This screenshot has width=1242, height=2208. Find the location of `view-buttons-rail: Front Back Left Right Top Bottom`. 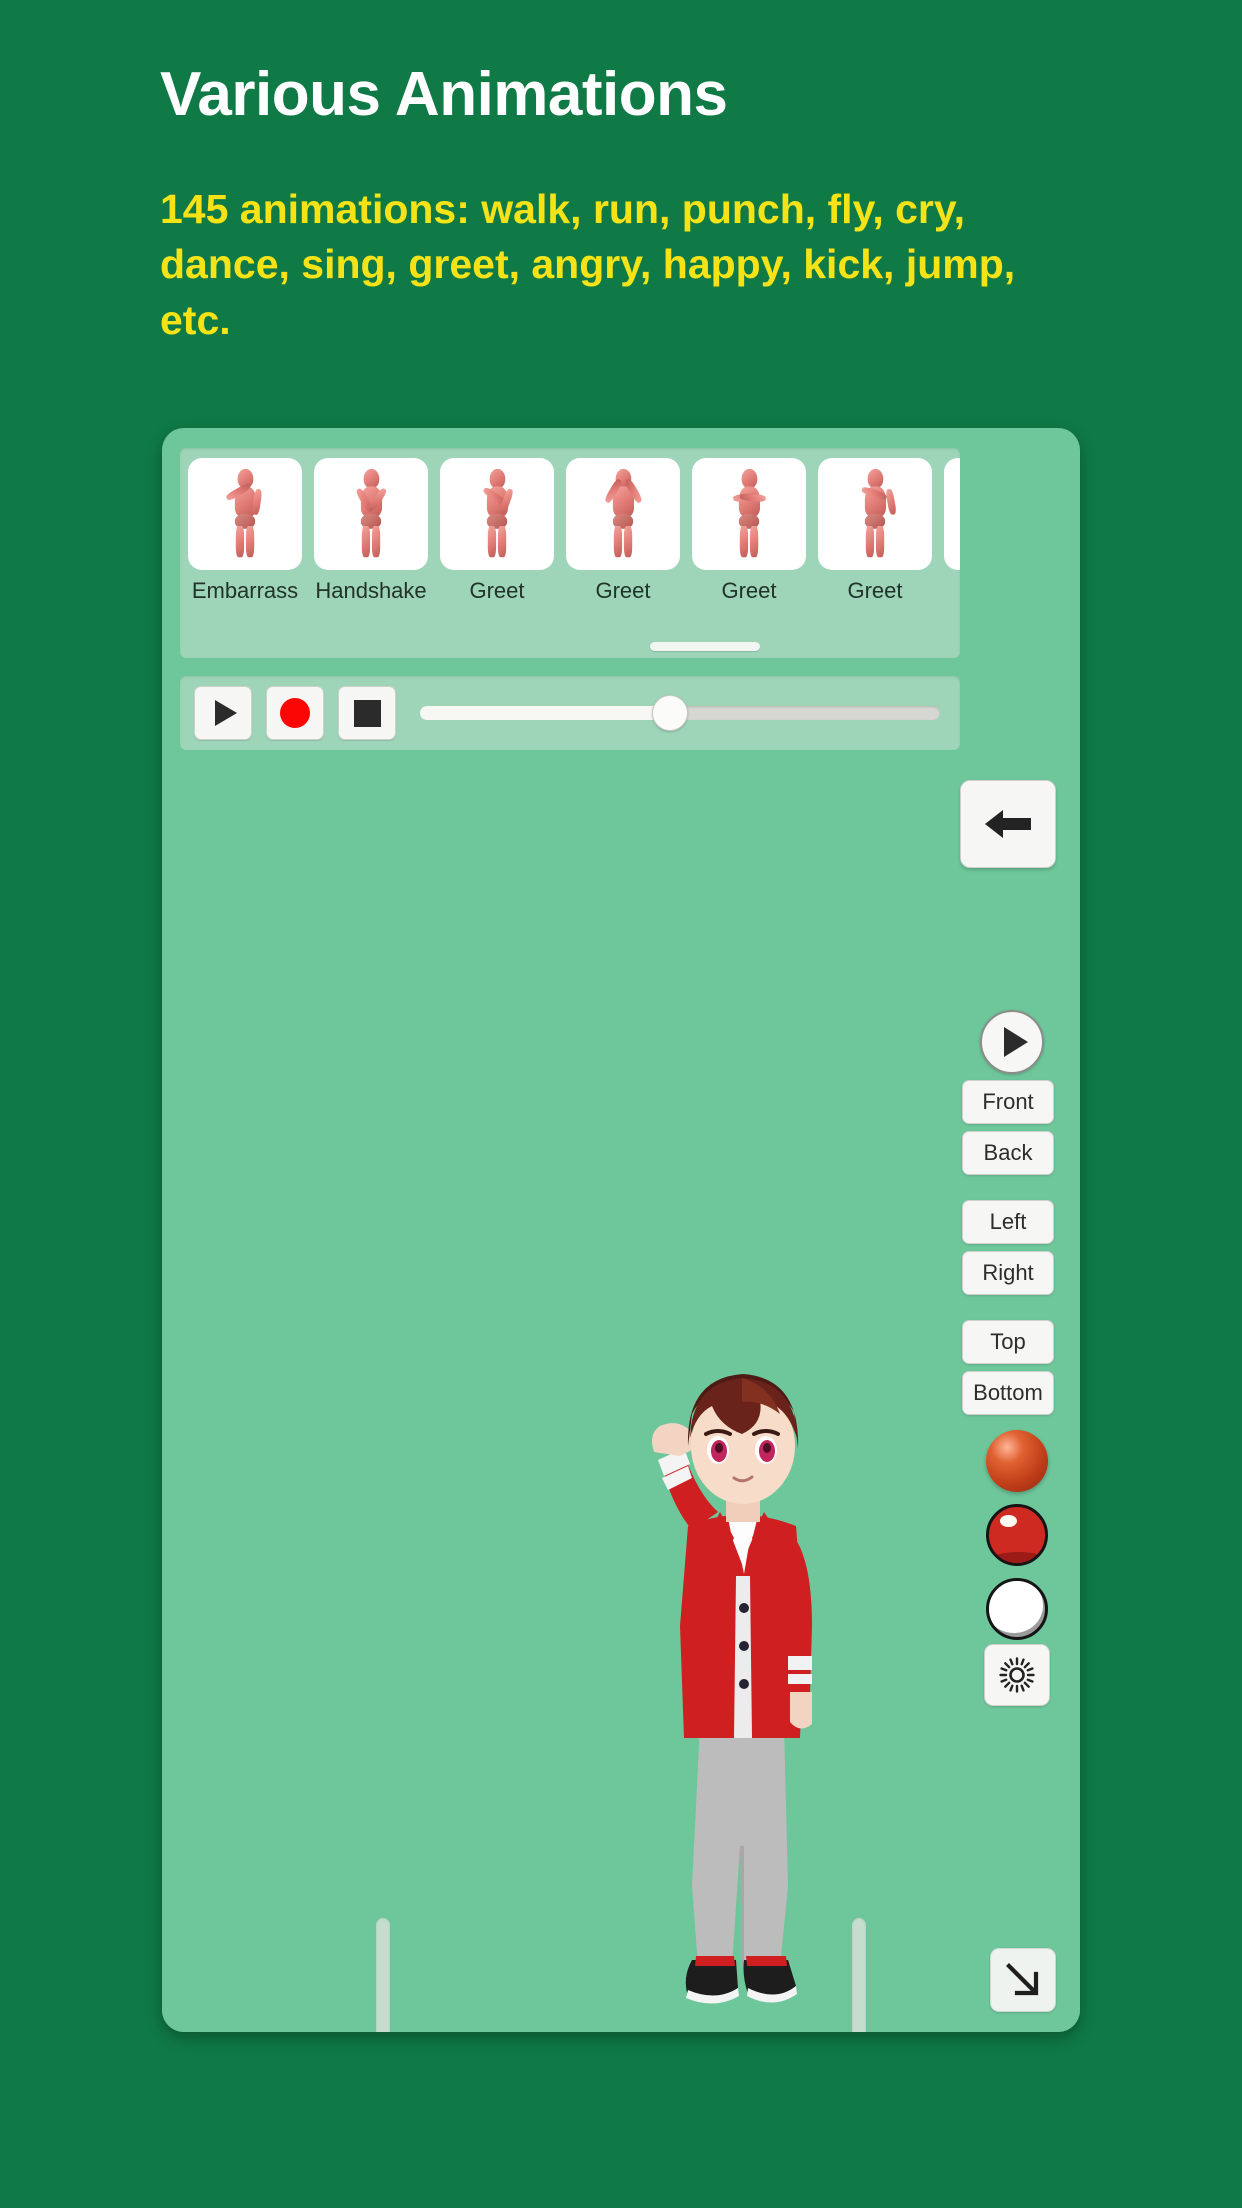

view-buttons-rail: Front Back Left Right Top Bottom is located at coordinates (1008, 1251).